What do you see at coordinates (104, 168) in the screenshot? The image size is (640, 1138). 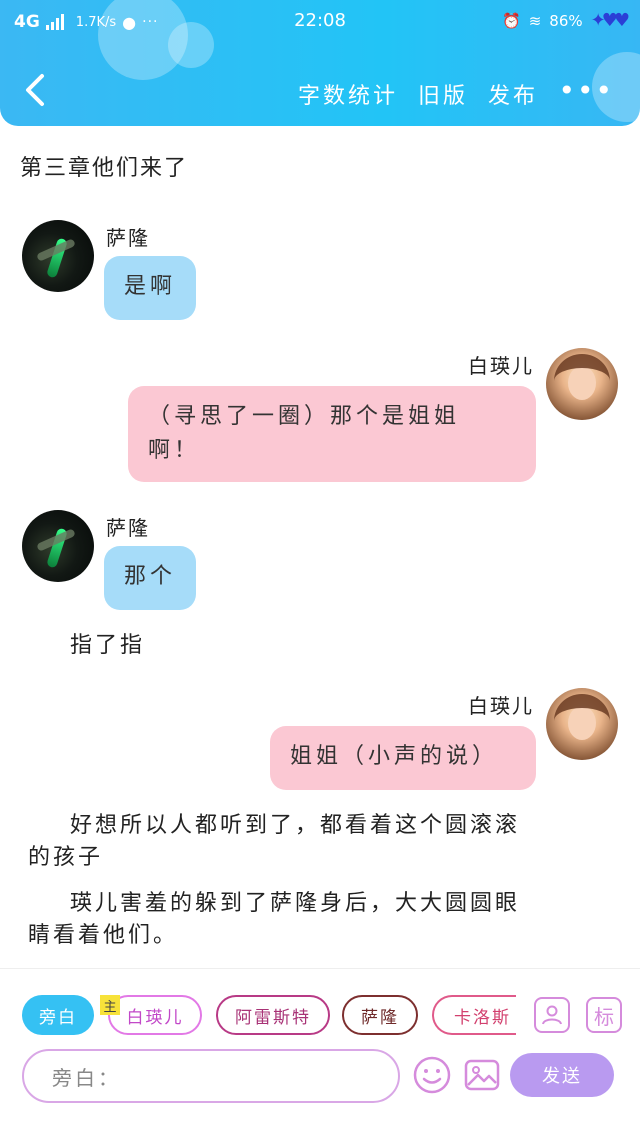 I see `chapter-title: 第三章他们来了` at bounding box center [104, 168].